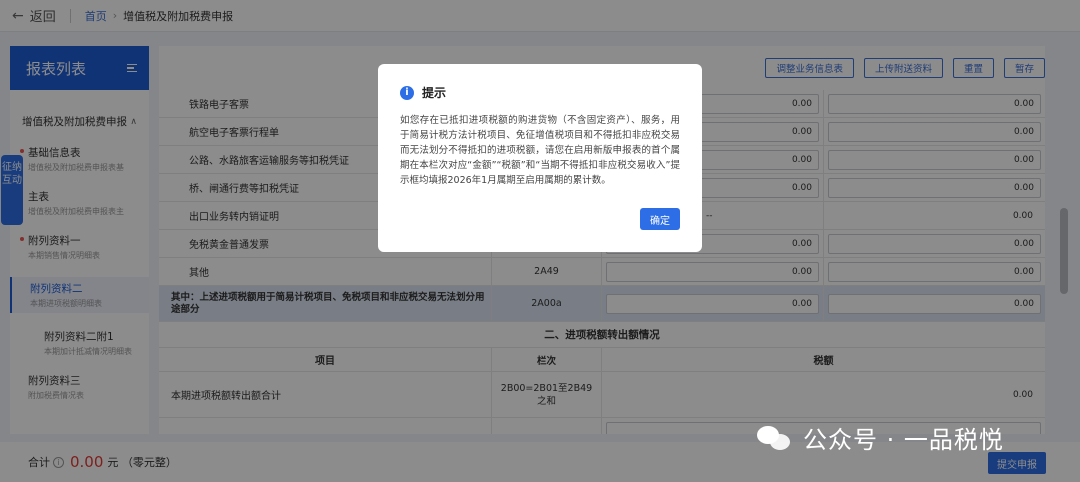 Image resolution: width=1080 pixels, height=482 pixels. Describe the element at coordinates (434, 93) in the screenshot. I see `modal-title: 提示` at that location.